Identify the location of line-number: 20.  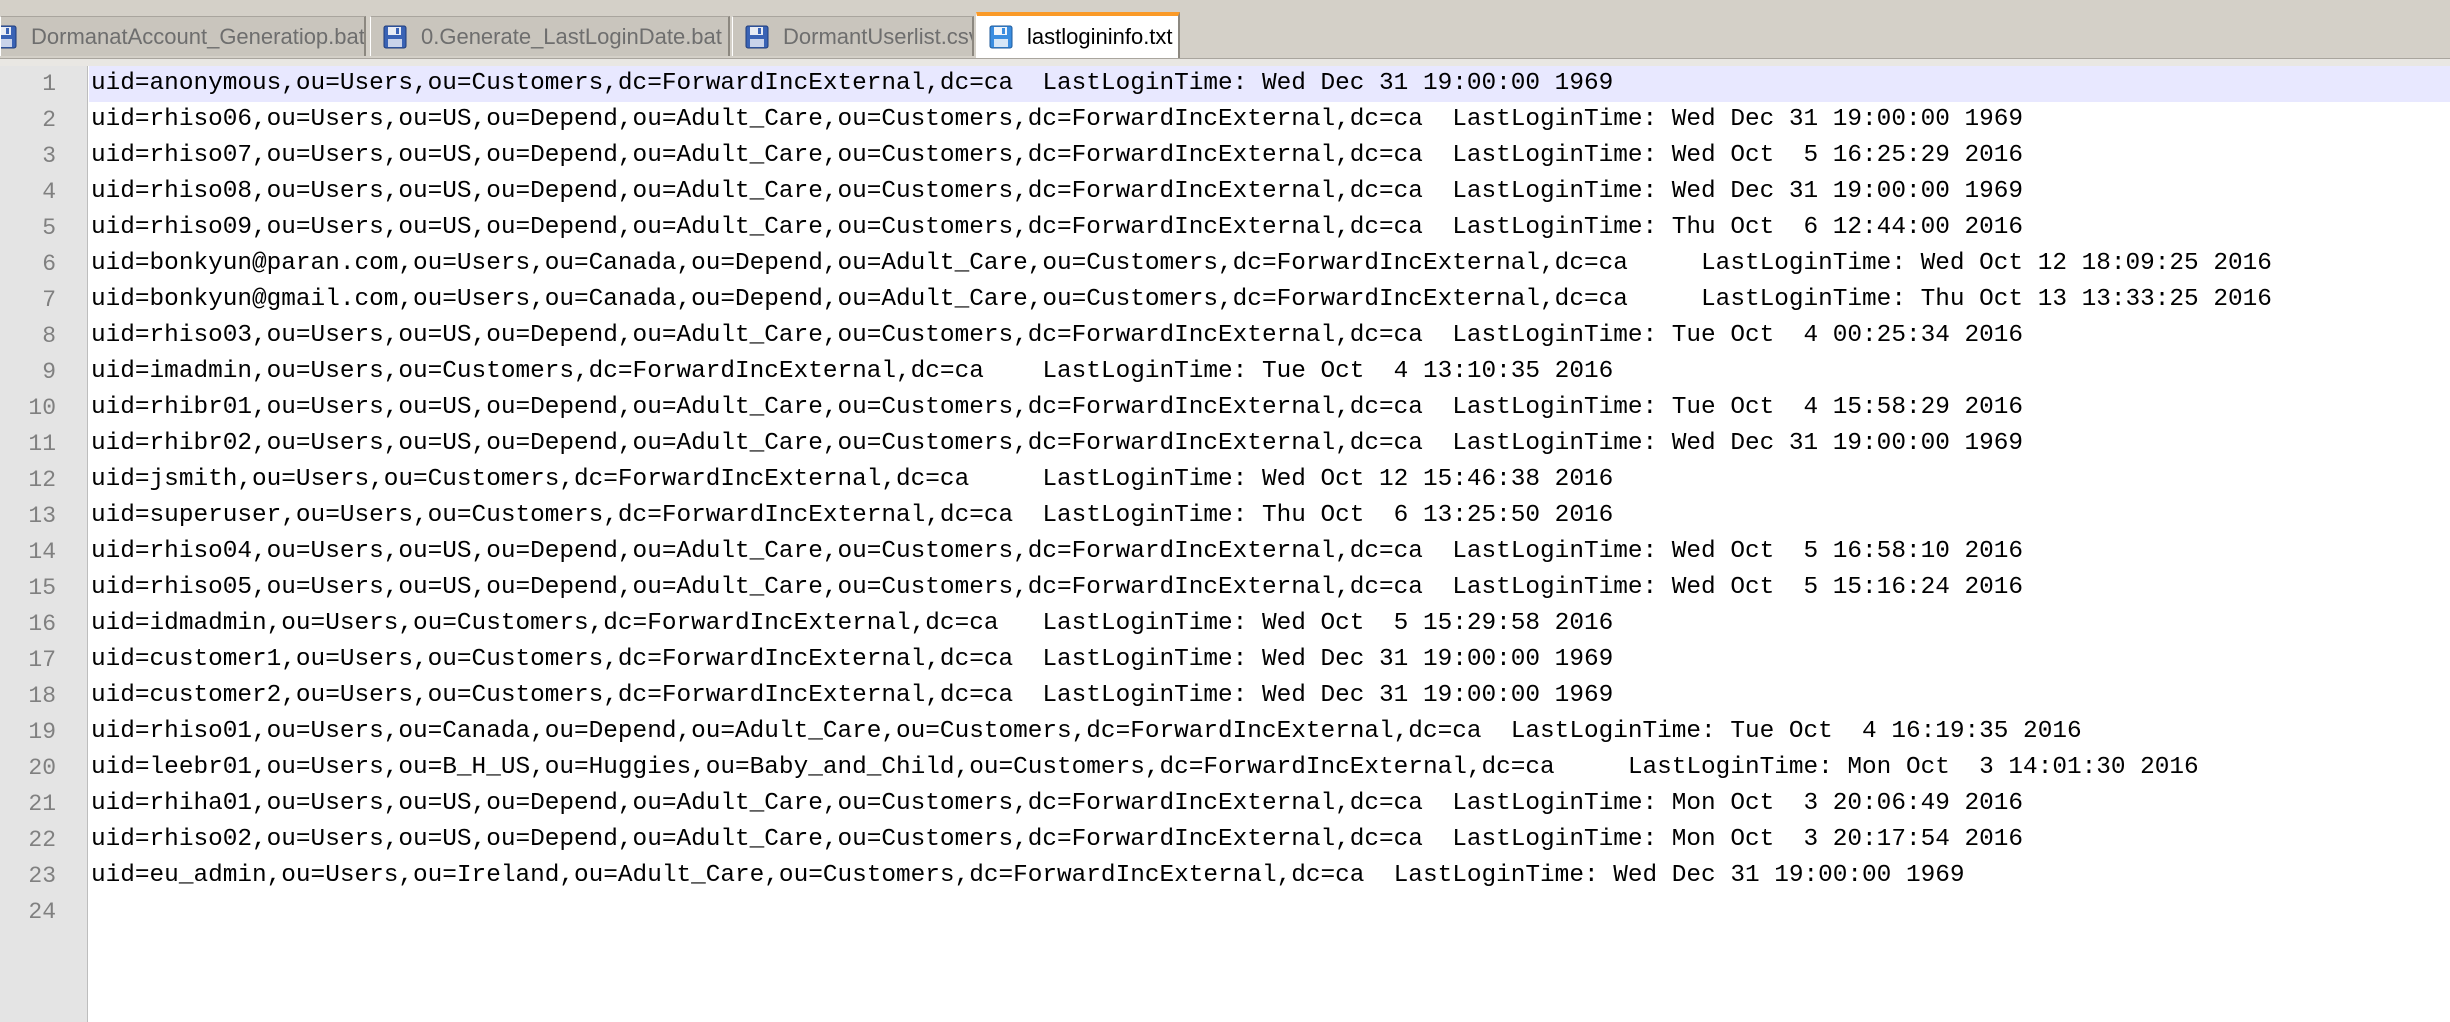
(42, 768).